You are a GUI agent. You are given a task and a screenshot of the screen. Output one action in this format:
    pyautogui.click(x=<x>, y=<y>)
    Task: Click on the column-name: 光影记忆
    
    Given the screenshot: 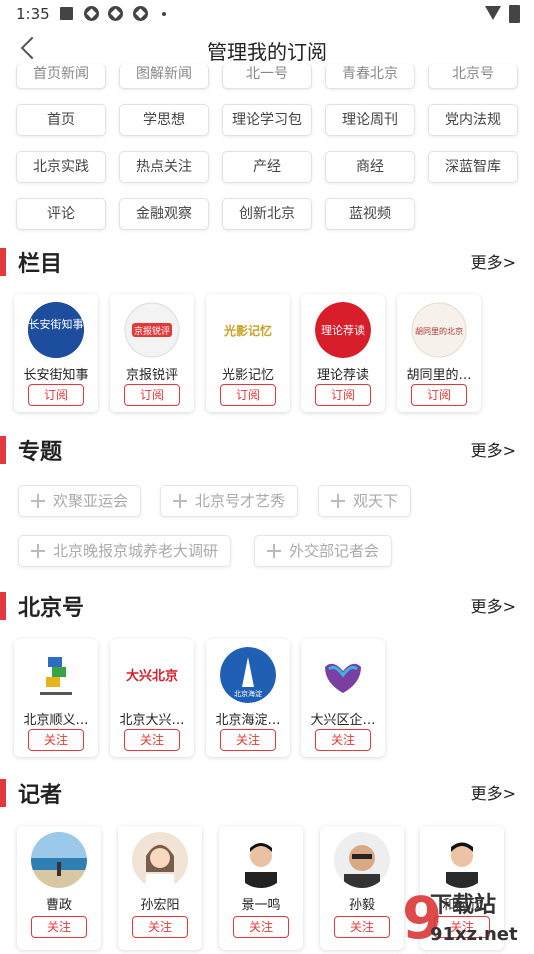 What is the action you would take?
    pyautogui.click(x=247, y=375)
    